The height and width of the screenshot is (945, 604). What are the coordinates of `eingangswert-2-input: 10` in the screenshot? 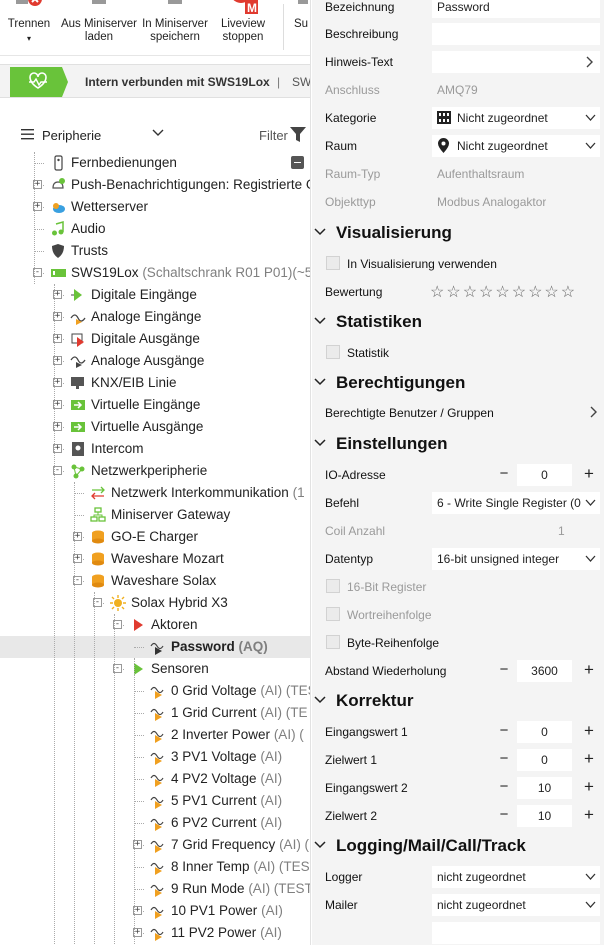 It's located at (544, 788).